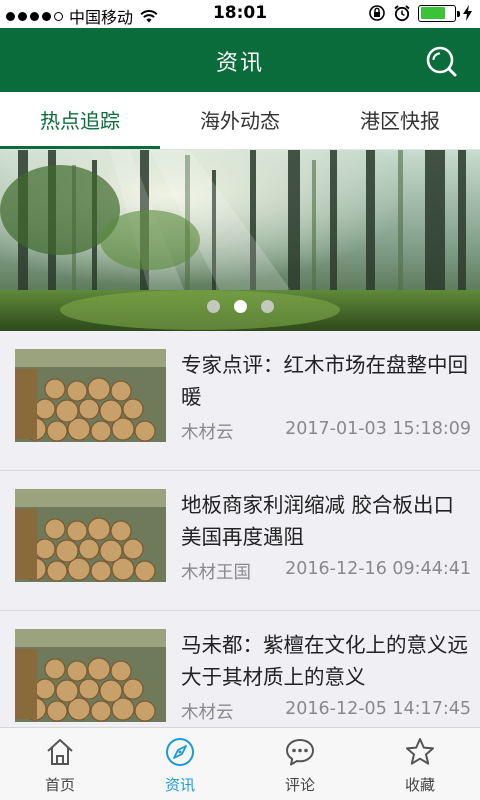 This screenshot has width=480, height=800. I want to click on battery-icon, so click(439, 13).